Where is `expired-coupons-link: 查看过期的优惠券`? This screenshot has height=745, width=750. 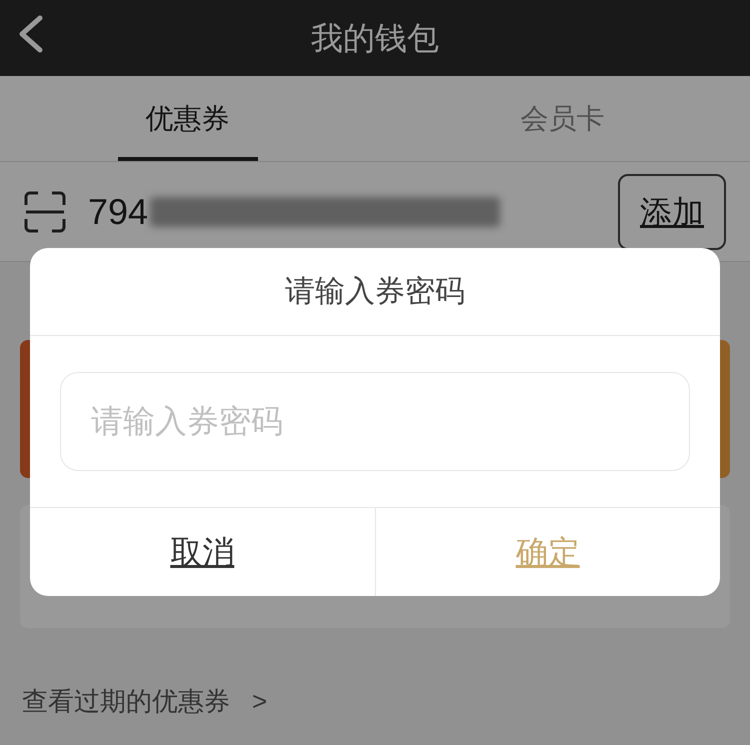
expired-coupons-link: 查看过期的优惠券 is located at coordinates (126, 701).